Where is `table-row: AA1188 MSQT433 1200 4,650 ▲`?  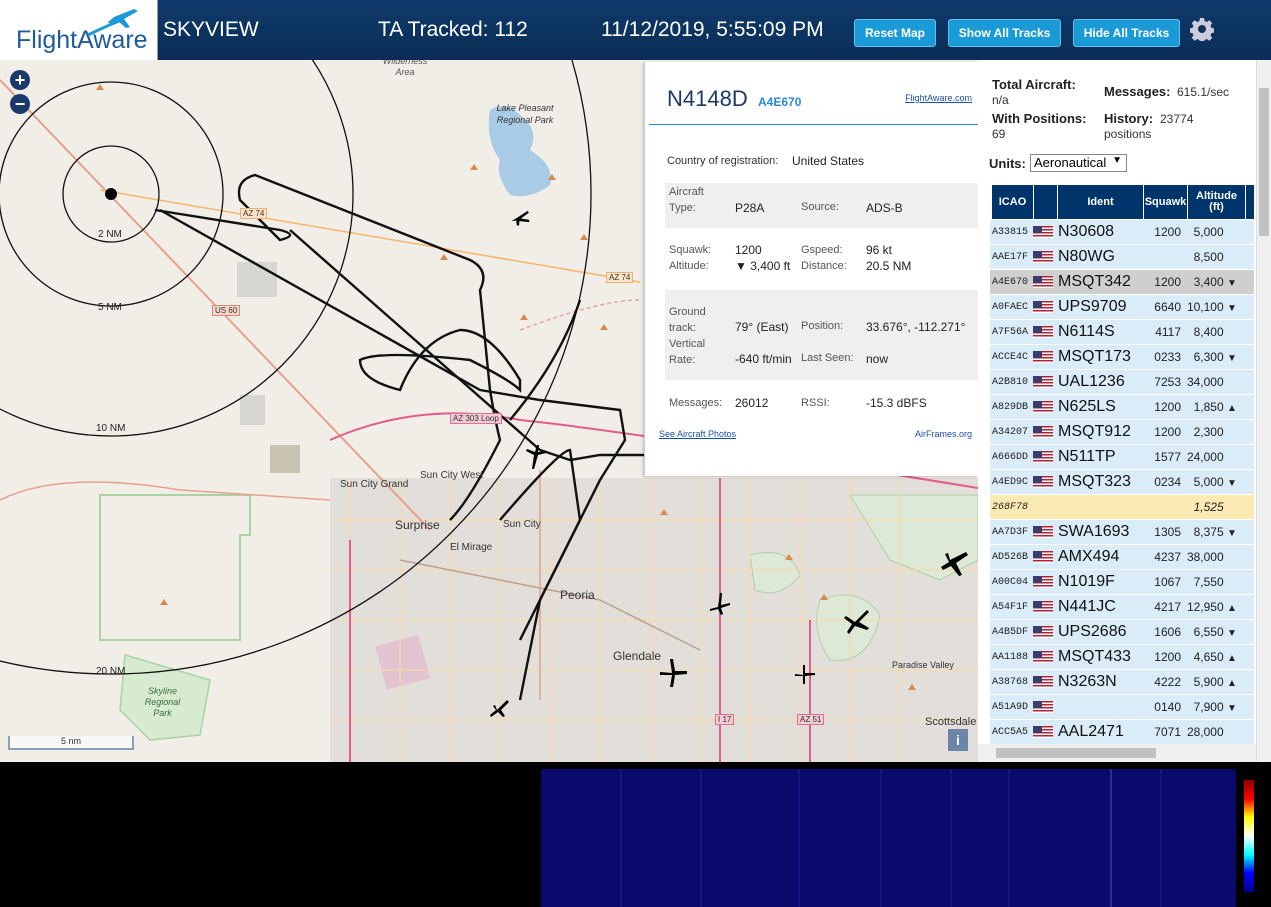
table-row: AA1188 MSQT433 1200 4,650 ▲ is located at coordinates (1122, 657).